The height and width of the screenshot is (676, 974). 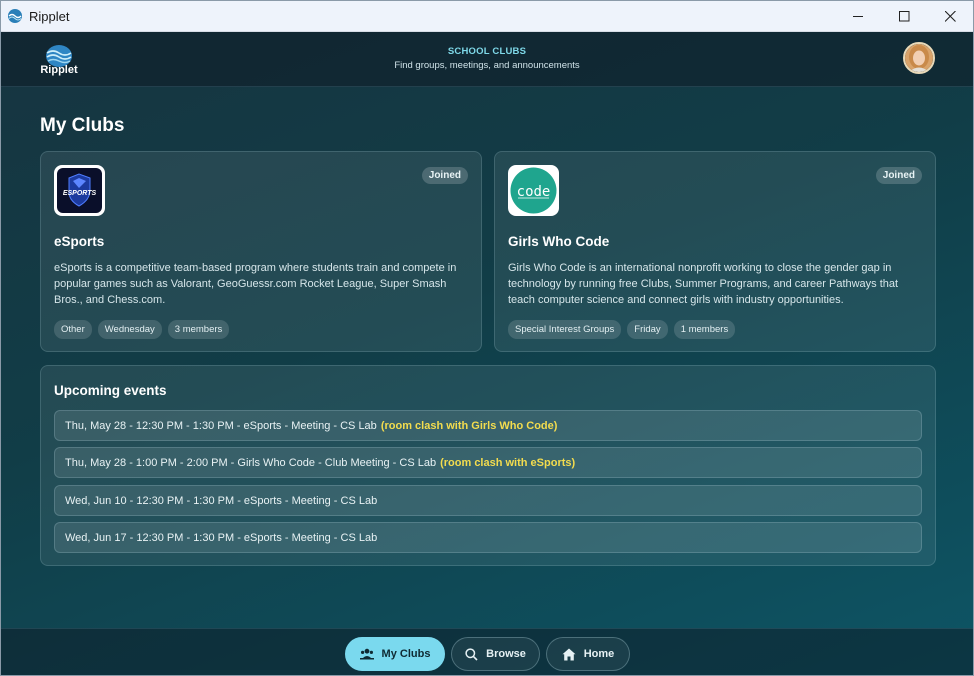 I want to click on minimize-button, so click(x=858, y=16).